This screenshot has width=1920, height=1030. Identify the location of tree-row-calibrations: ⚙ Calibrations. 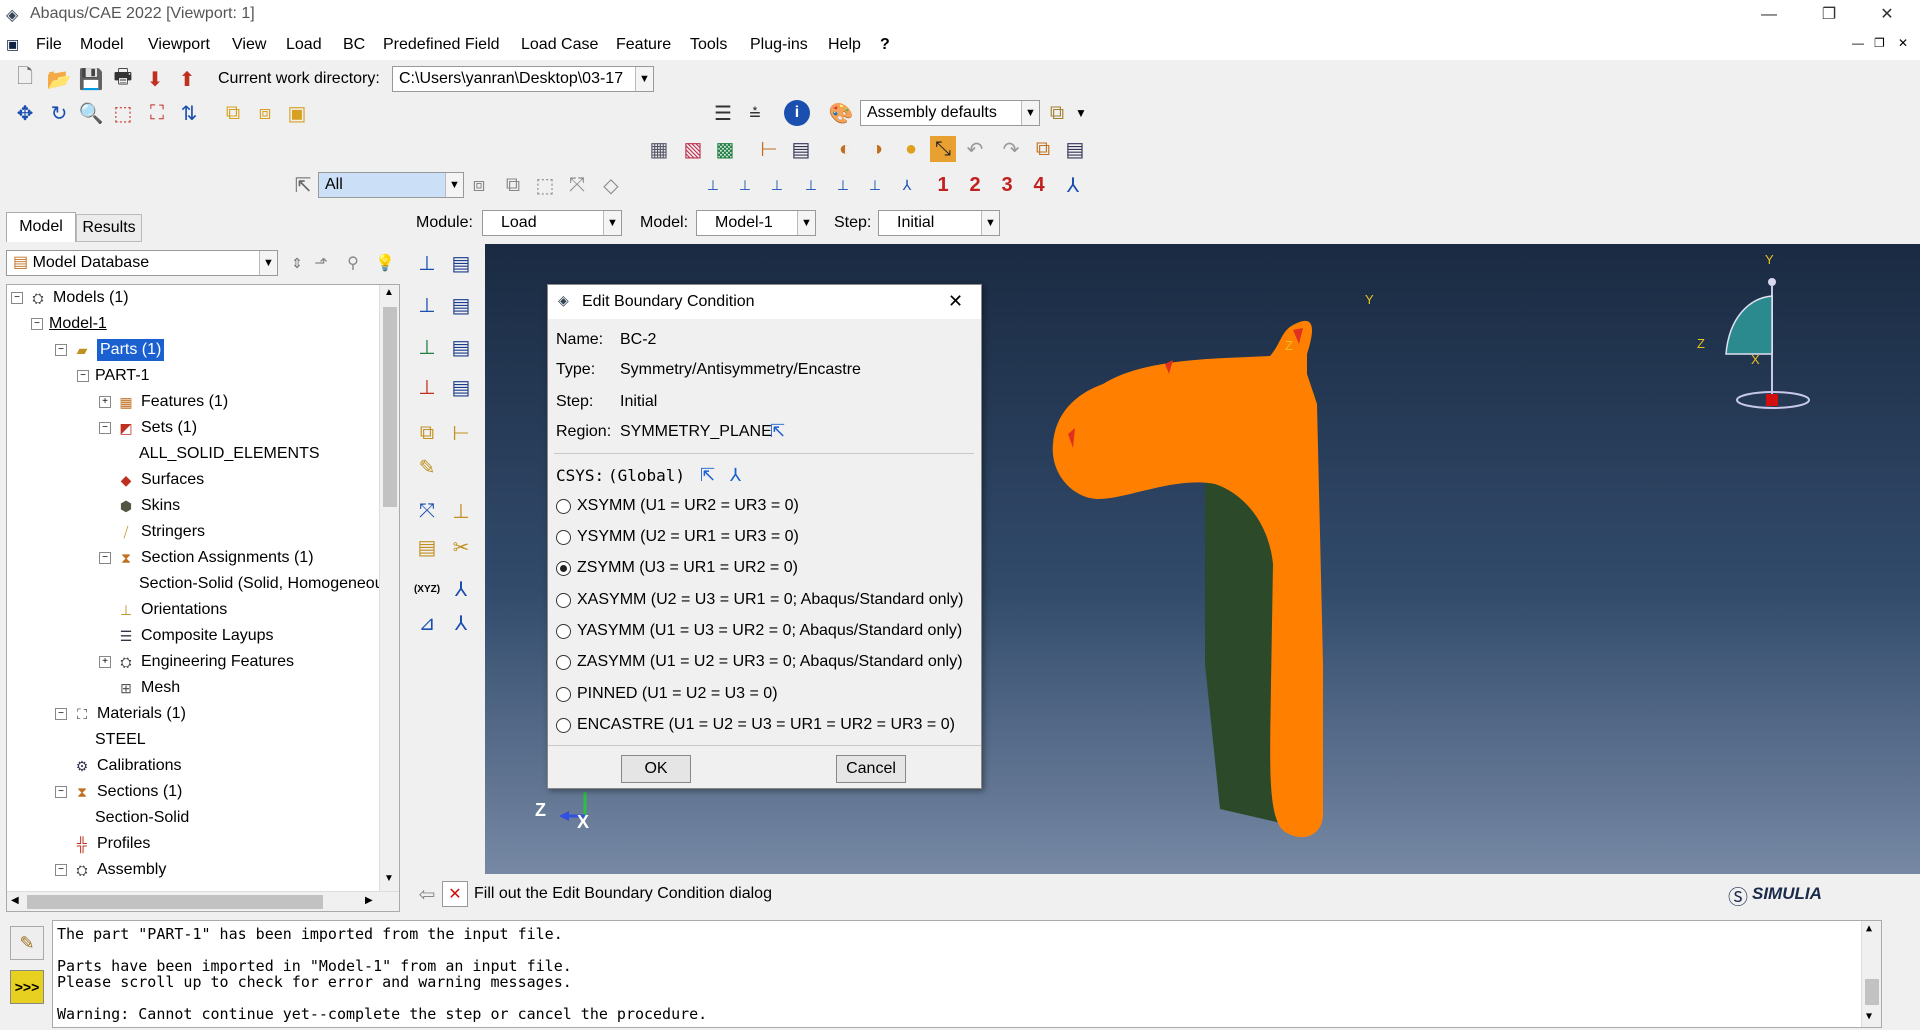
(127, 766).